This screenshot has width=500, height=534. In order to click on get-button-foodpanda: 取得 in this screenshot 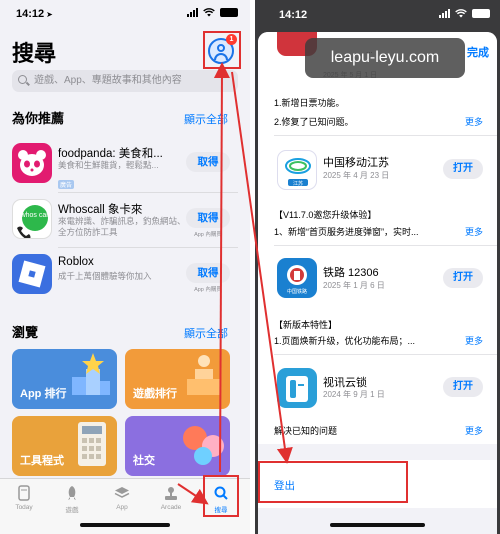, I will do `click(208, 162)`.